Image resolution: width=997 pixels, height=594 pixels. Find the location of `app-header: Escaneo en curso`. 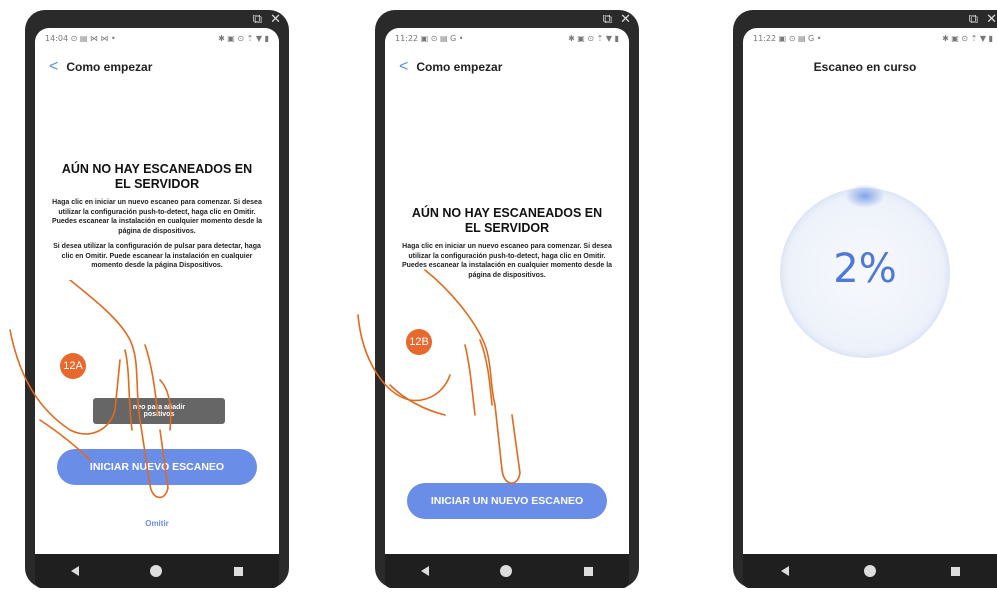

app-header: Escaneo en curso is located at coordinates (865, 67).